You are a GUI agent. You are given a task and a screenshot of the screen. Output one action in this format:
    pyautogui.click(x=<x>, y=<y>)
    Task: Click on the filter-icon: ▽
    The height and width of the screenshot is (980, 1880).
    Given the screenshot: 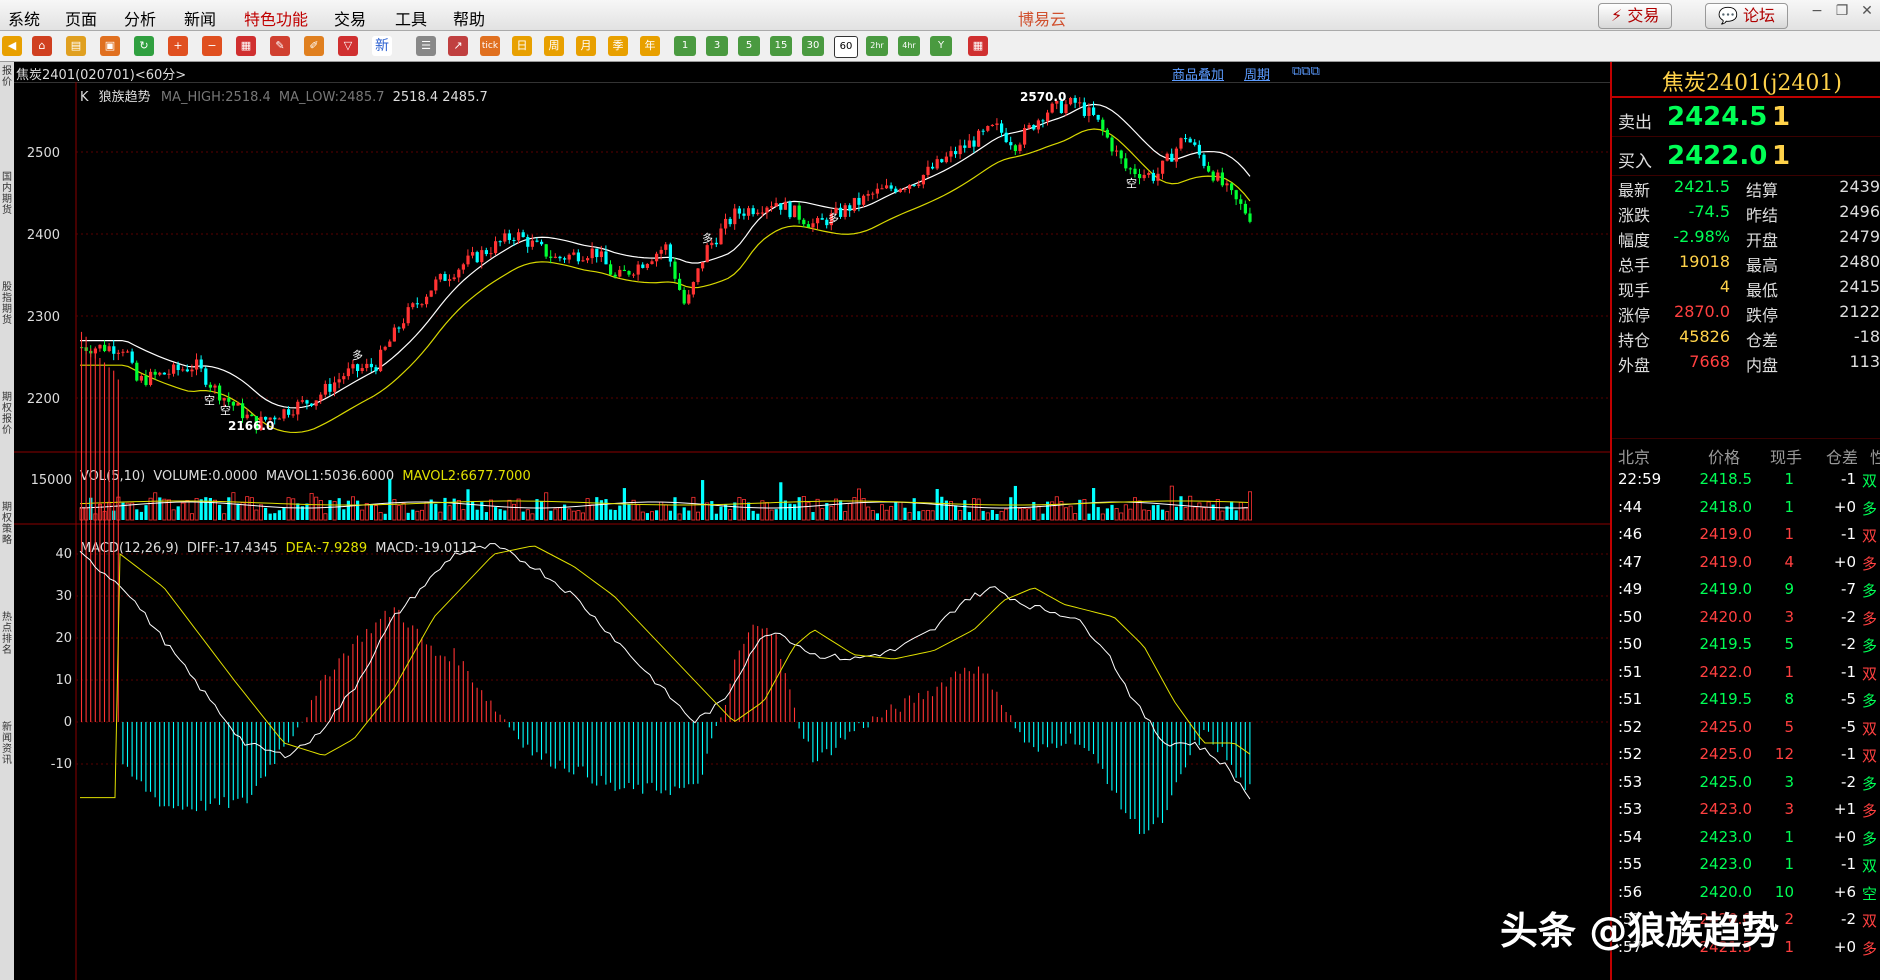 What is the action you would take?
    pyautogui.click(x=348, y=46)
    